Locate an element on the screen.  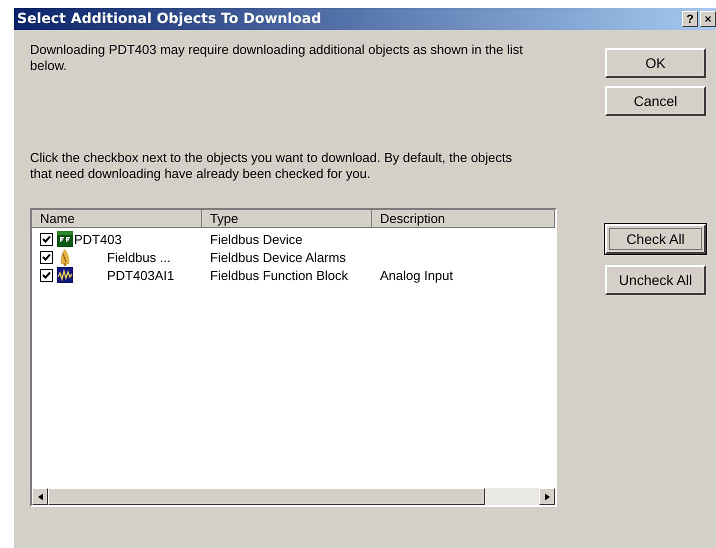
check-all-button: Check All is located at coordinates (655, 239).